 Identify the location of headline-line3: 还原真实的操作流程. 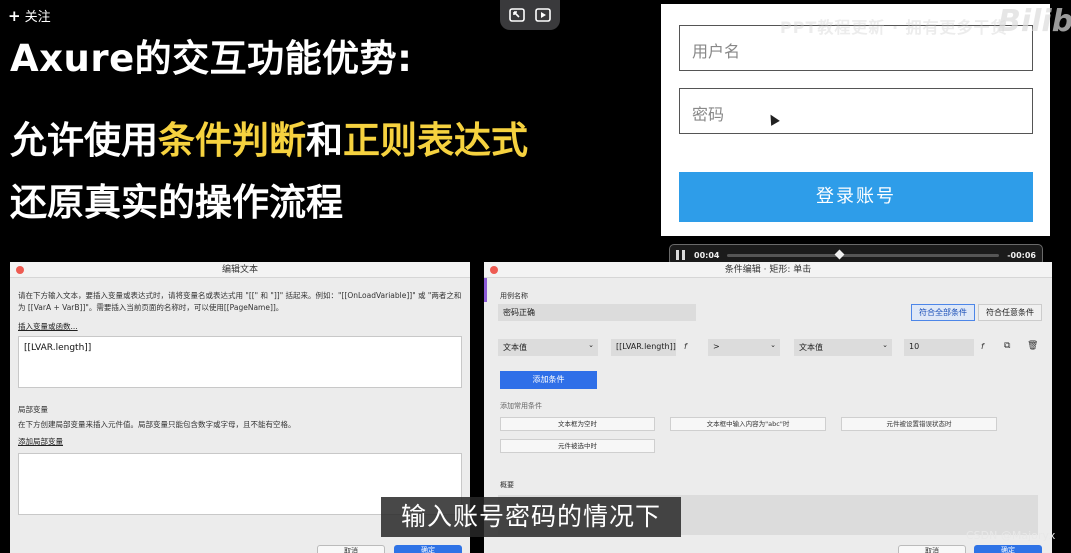
(176, 202).